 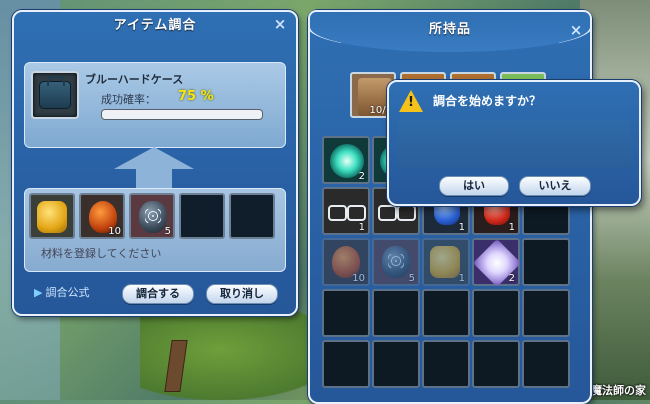 What do you see at coordinates (449, 29) in the screenshot?
I see `inventory-window-title: 所持品` at bounding box center [449, 29].